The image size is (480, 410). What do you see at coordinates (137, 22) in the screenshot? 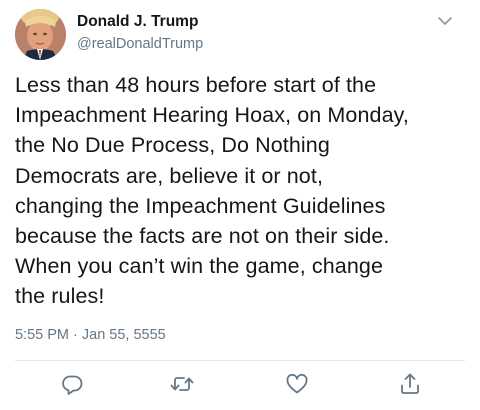
I see `author-display-name: Donald J. Trump` at bounding box center [137, 22].